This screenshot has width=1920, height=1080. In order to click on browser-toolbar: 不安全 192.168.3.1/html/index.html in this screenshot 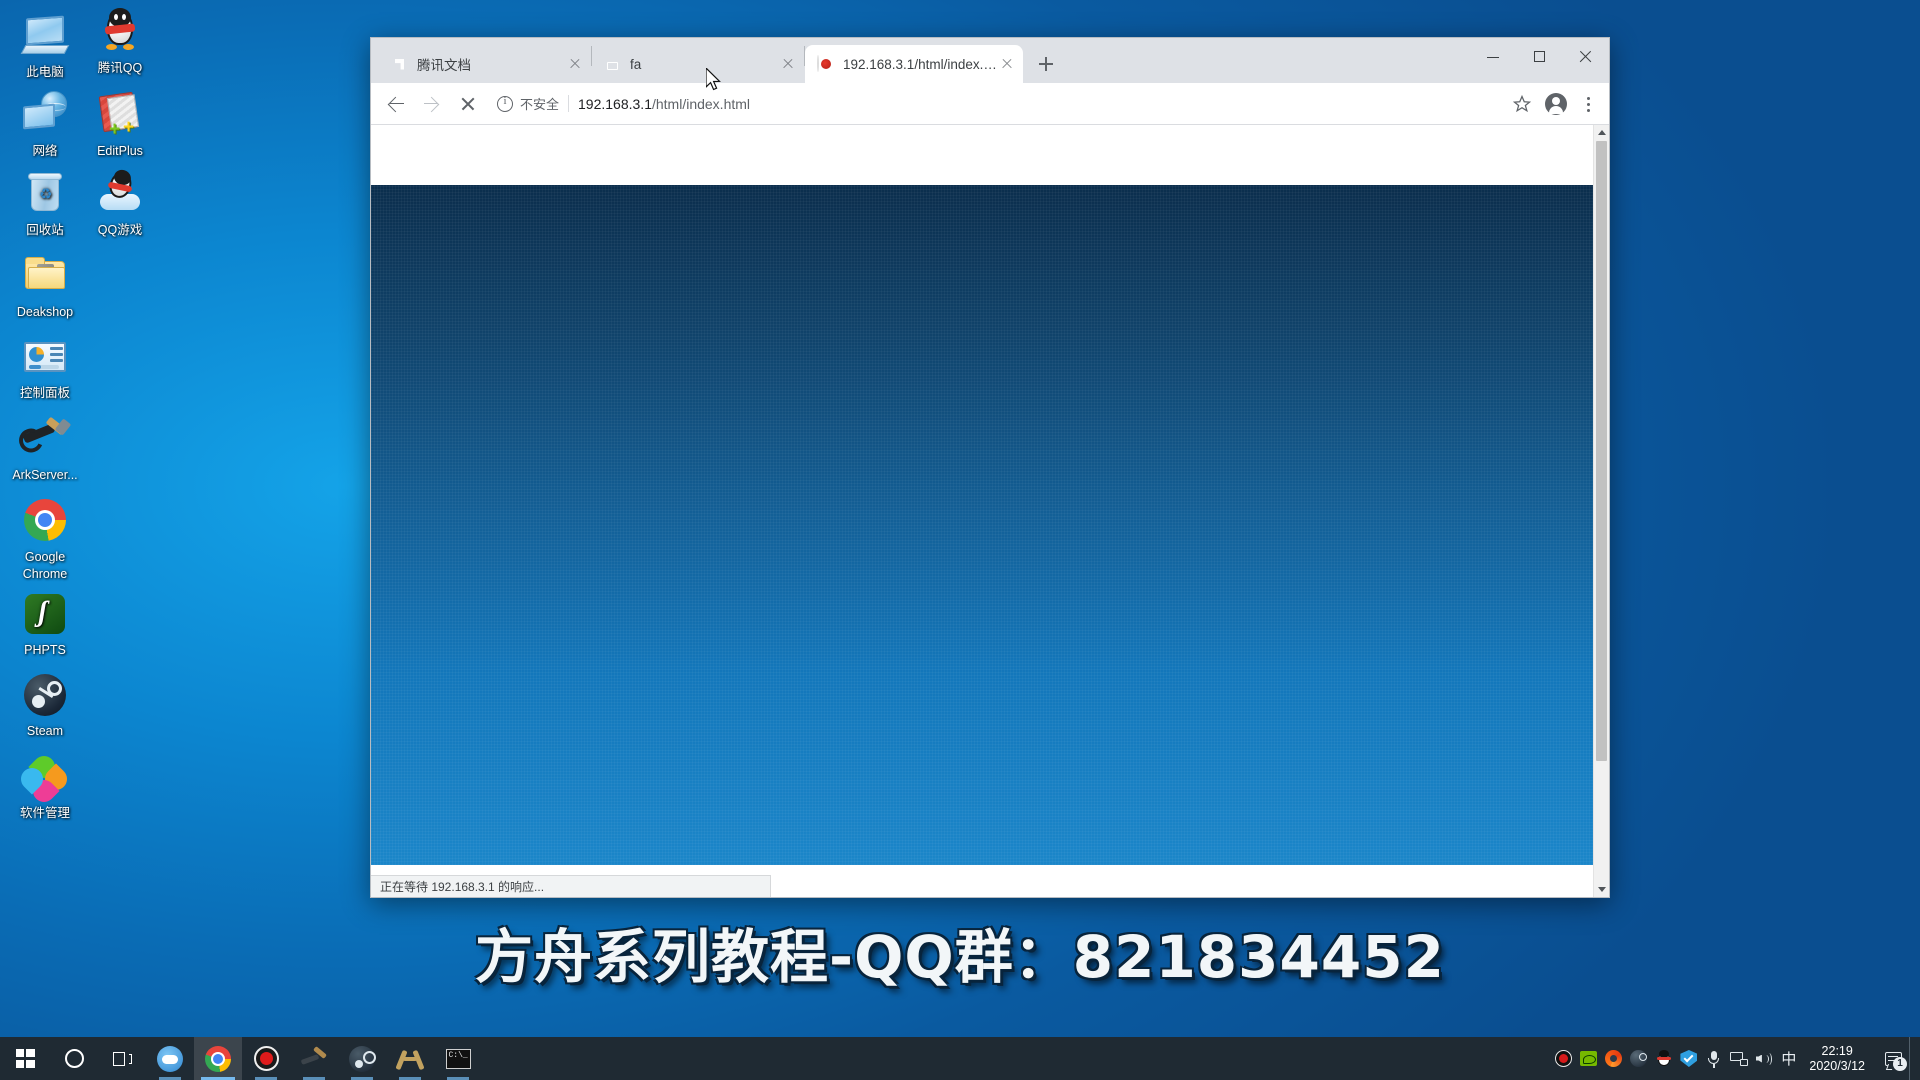, I will do `click(990, 104)`.